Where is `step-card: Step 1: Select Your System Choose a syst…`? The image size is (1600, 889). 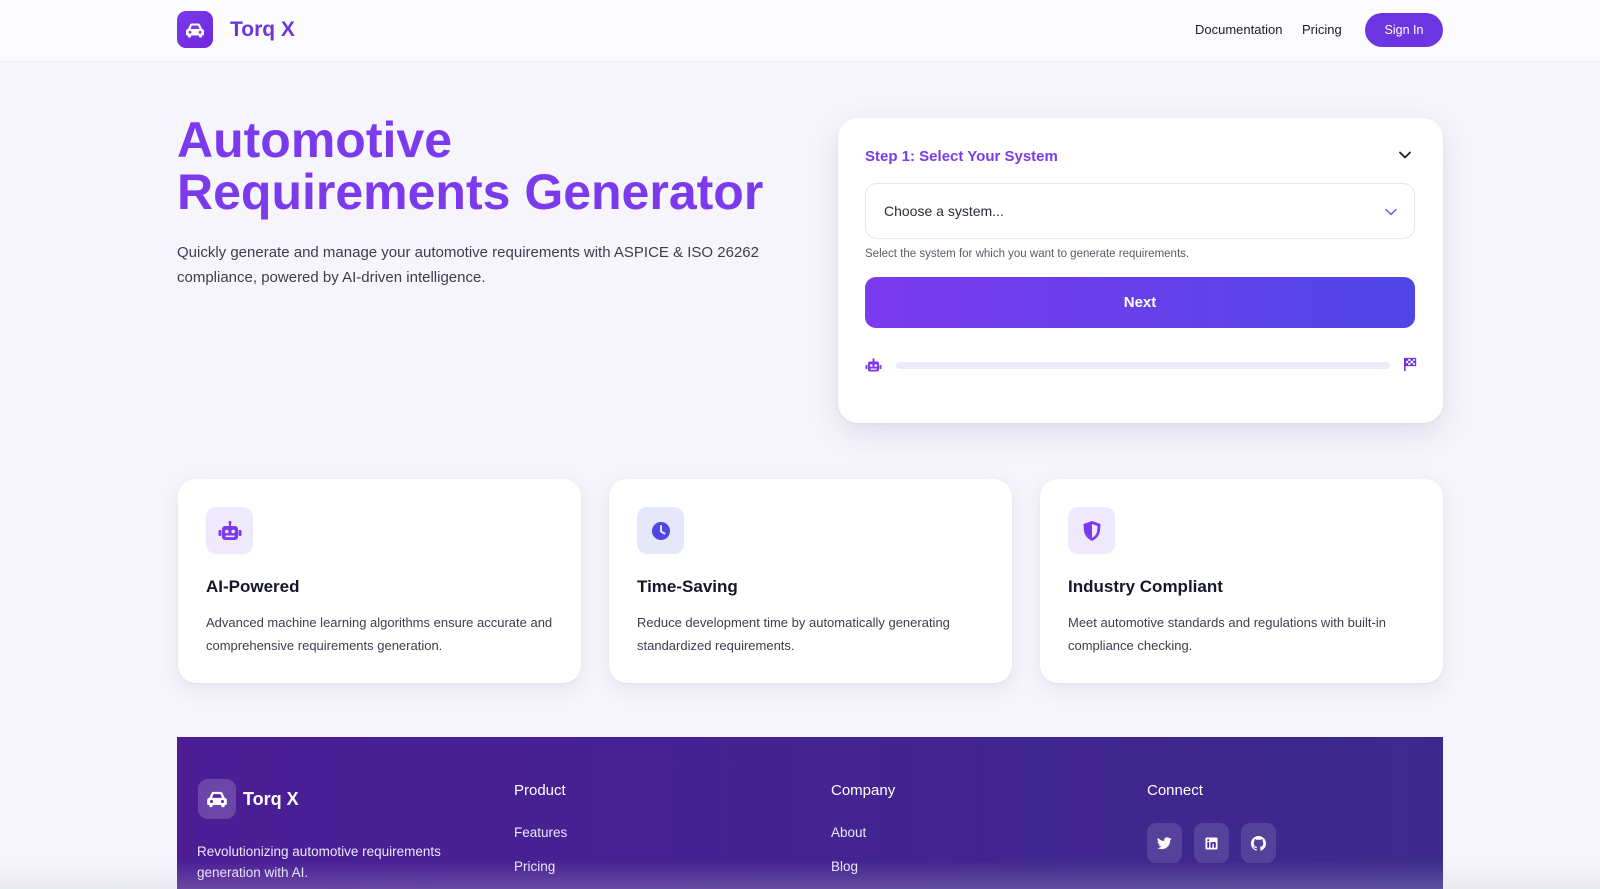 step-card: Step 1: Select Your System Choose a syst… is located at coordinates (1140, 270).